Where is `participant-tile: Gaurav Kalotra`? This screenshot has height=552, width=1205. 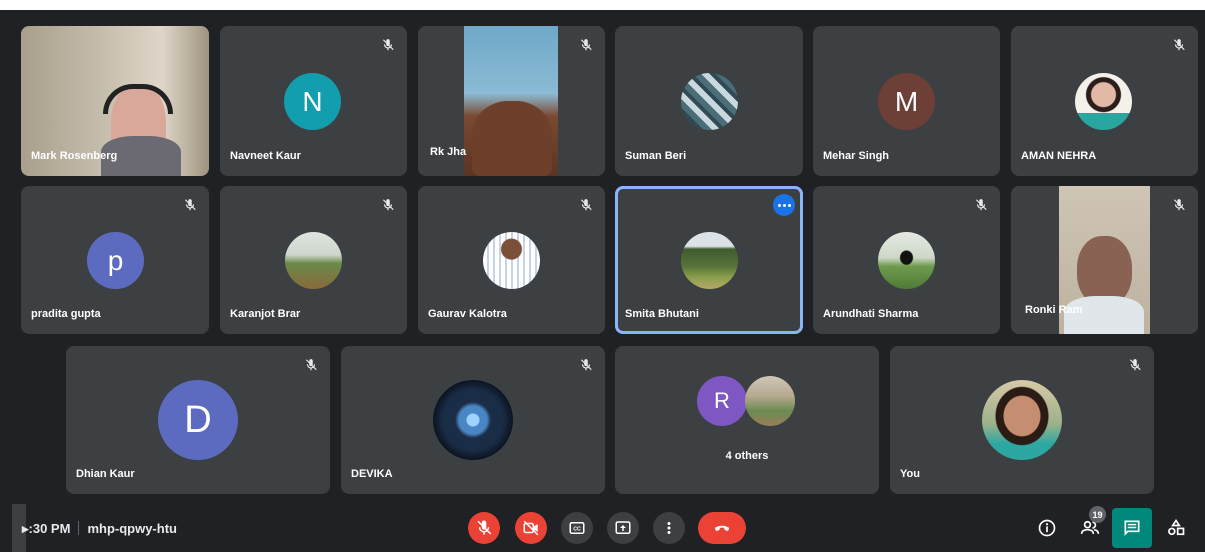 participant-tile: Gaurav Kalotra is located at coordinates (511, 260).